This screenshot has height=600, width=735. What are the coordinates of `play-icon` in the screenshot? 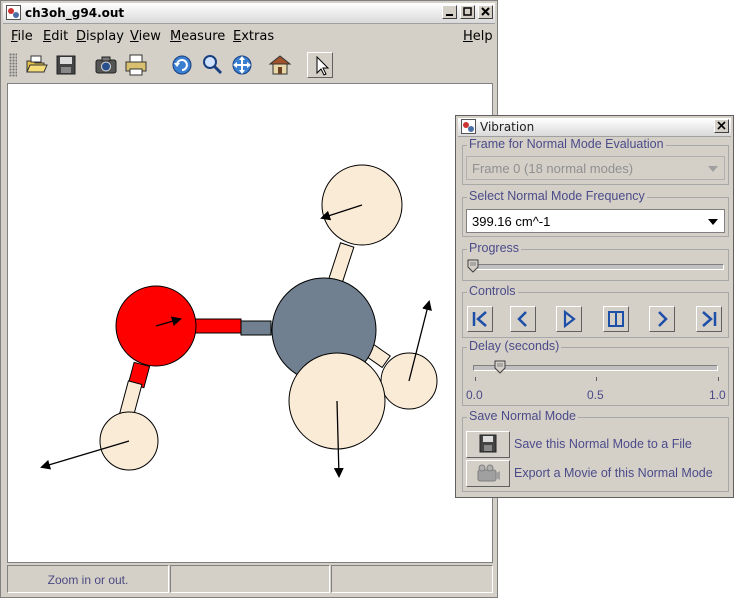 It's located at (569, 319).